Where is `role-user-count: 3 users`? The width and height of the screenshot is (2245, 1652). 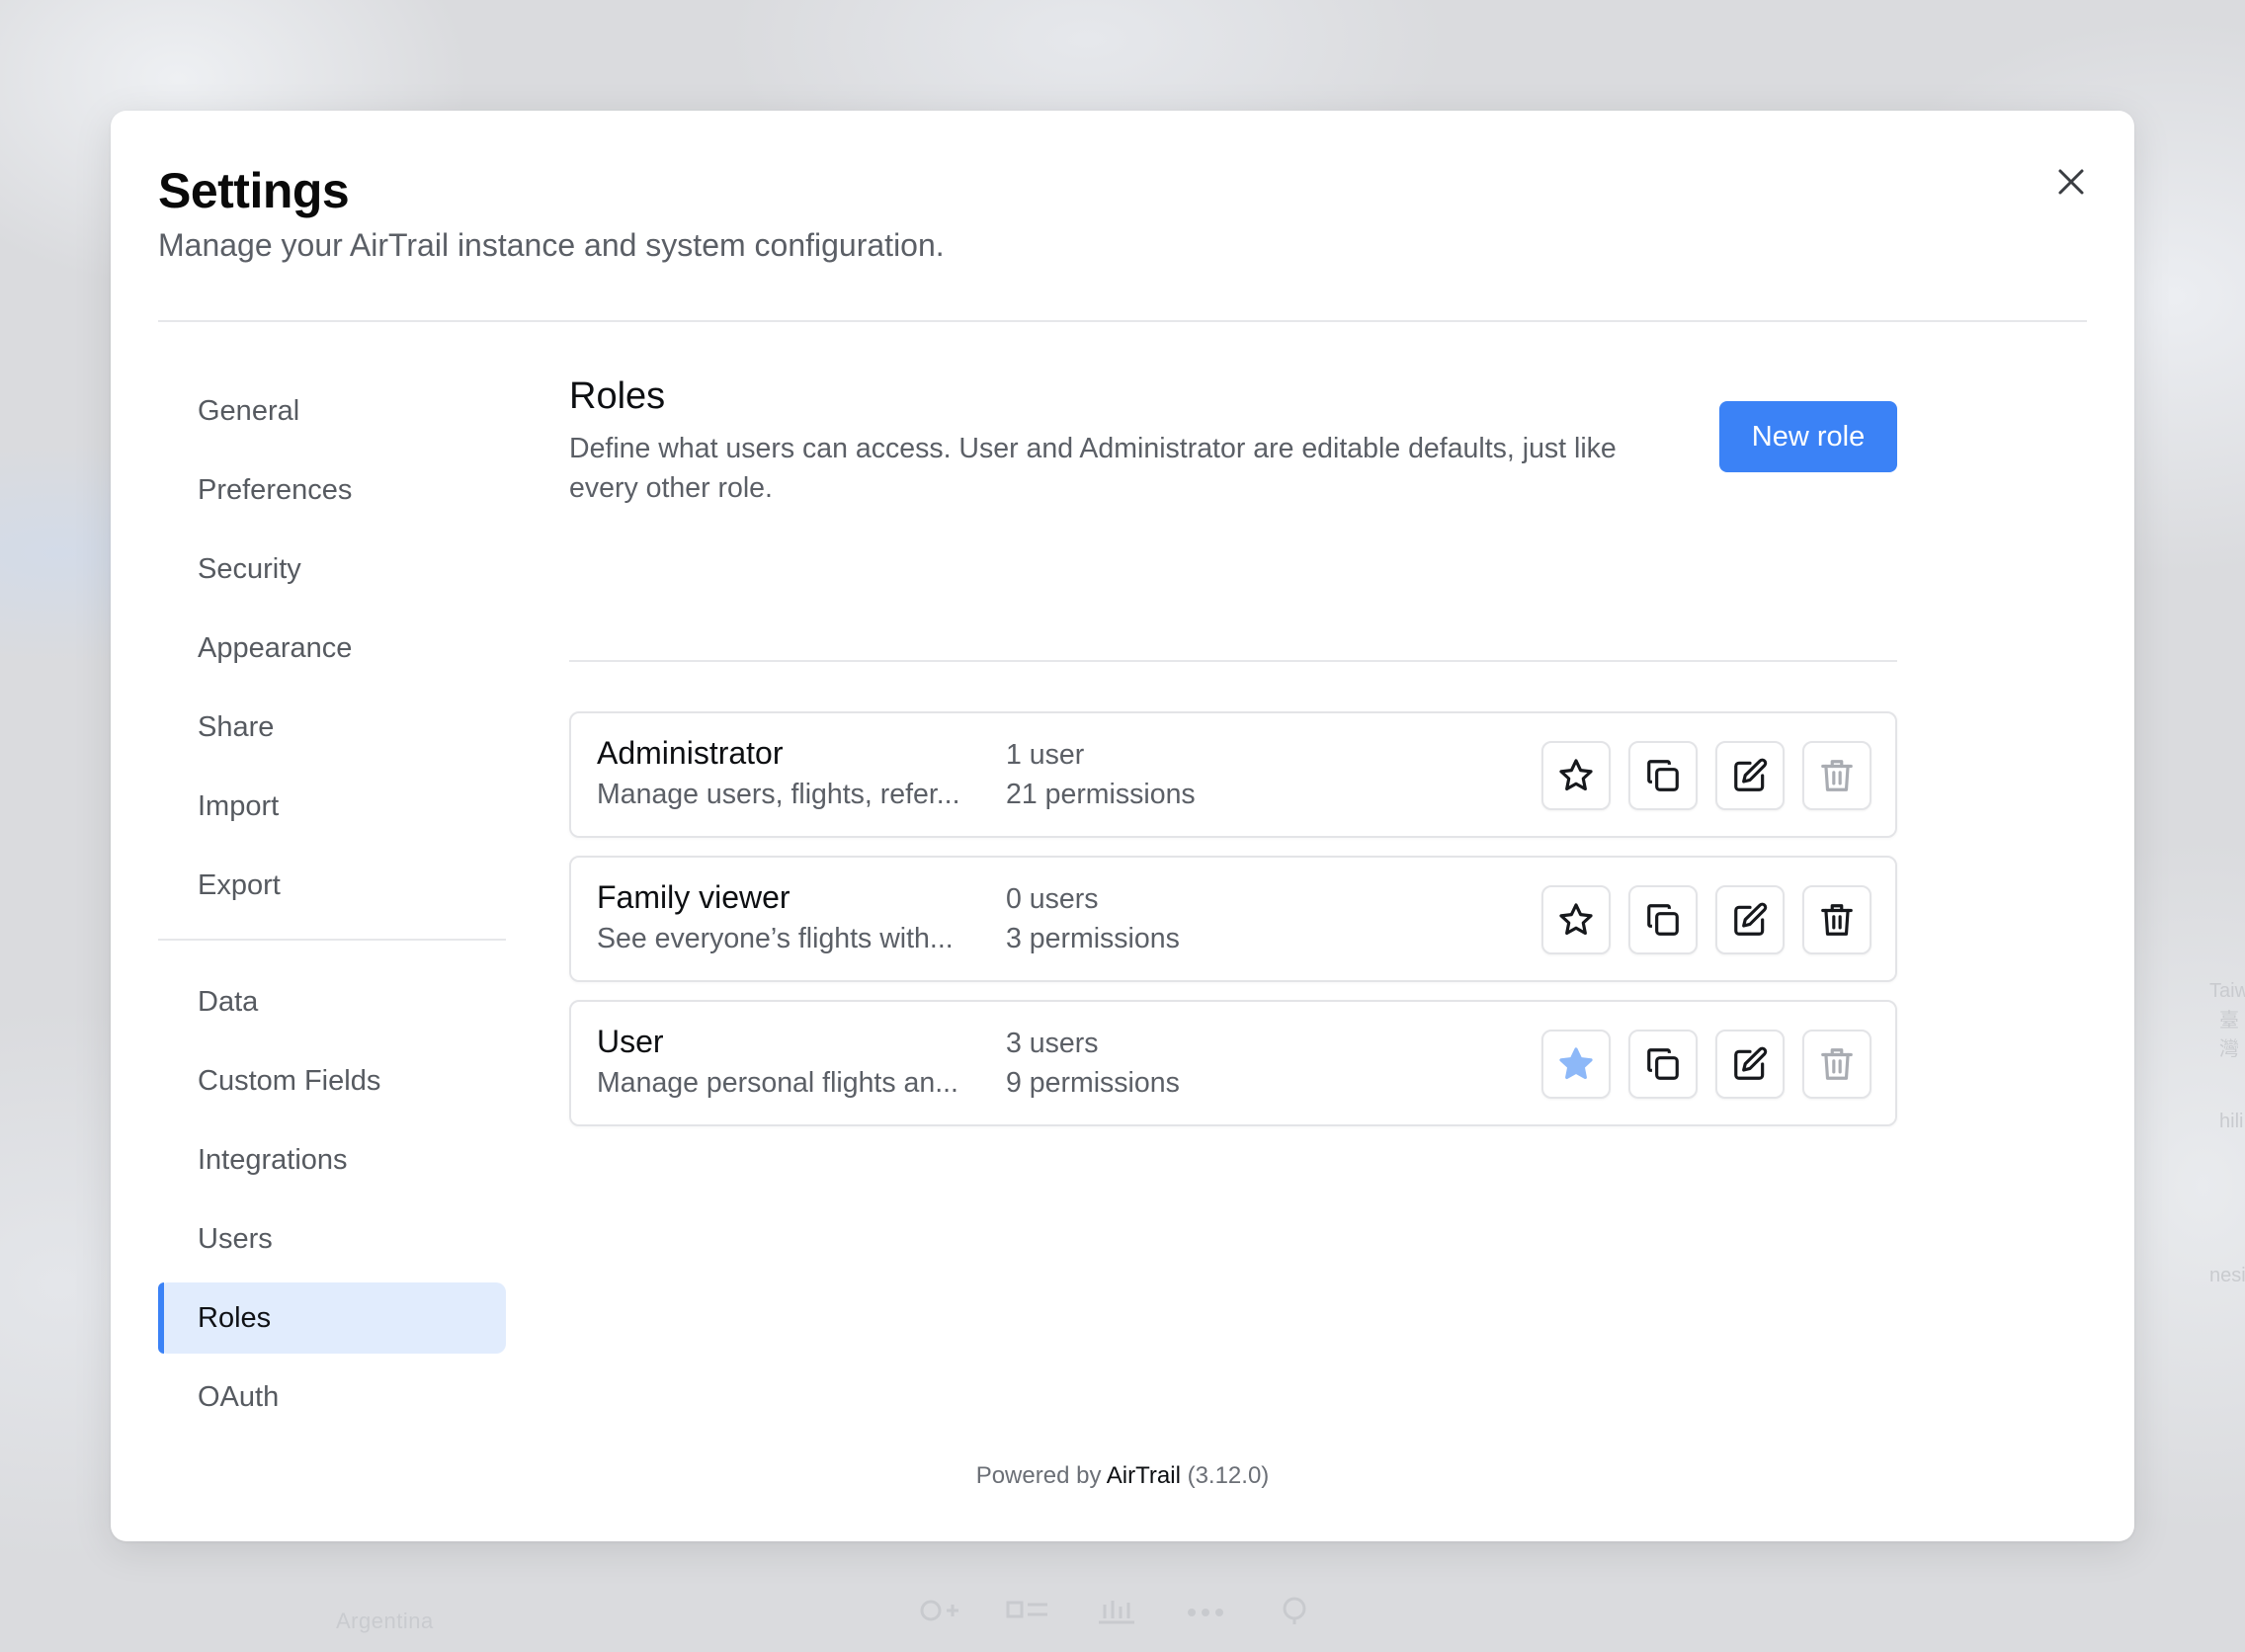
role-user-count: 3 users is located at coordinates (1053, 1043).